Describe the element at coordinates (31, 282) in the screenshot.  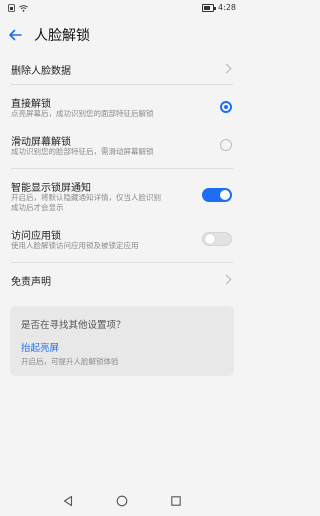
I see `disclaimer-label: 免责声明` at that location.